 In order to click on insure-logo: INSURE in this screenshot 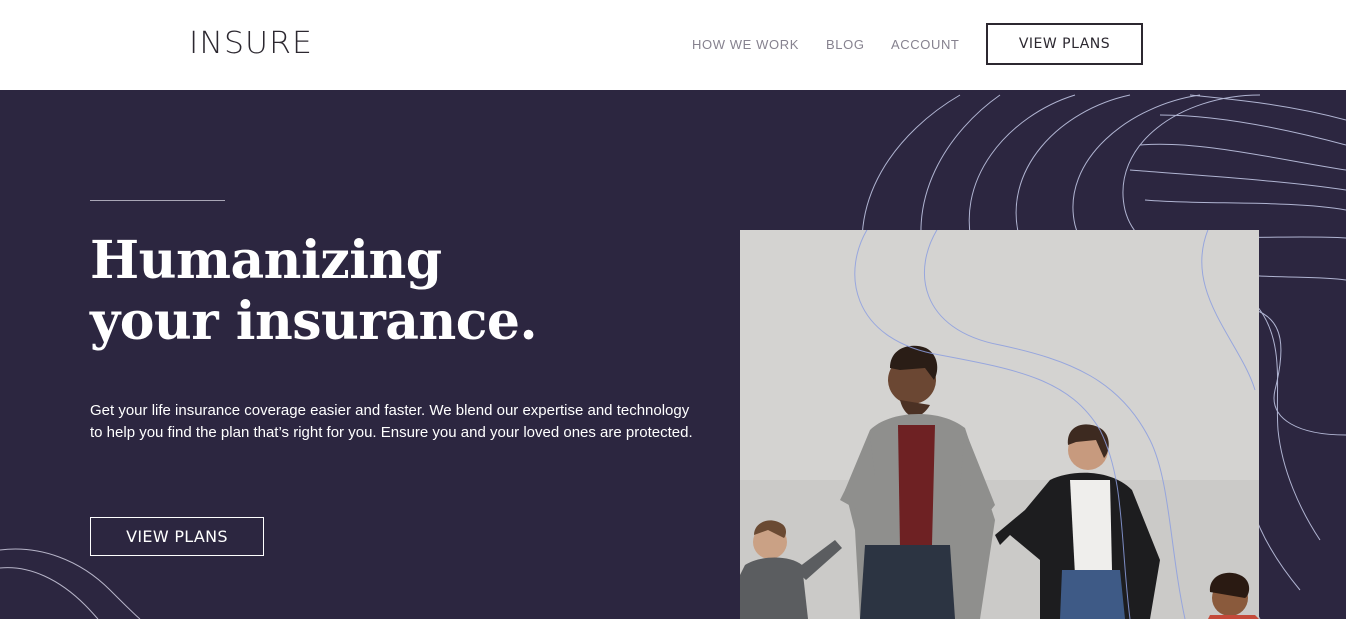, I will do `click(251, 44)`.